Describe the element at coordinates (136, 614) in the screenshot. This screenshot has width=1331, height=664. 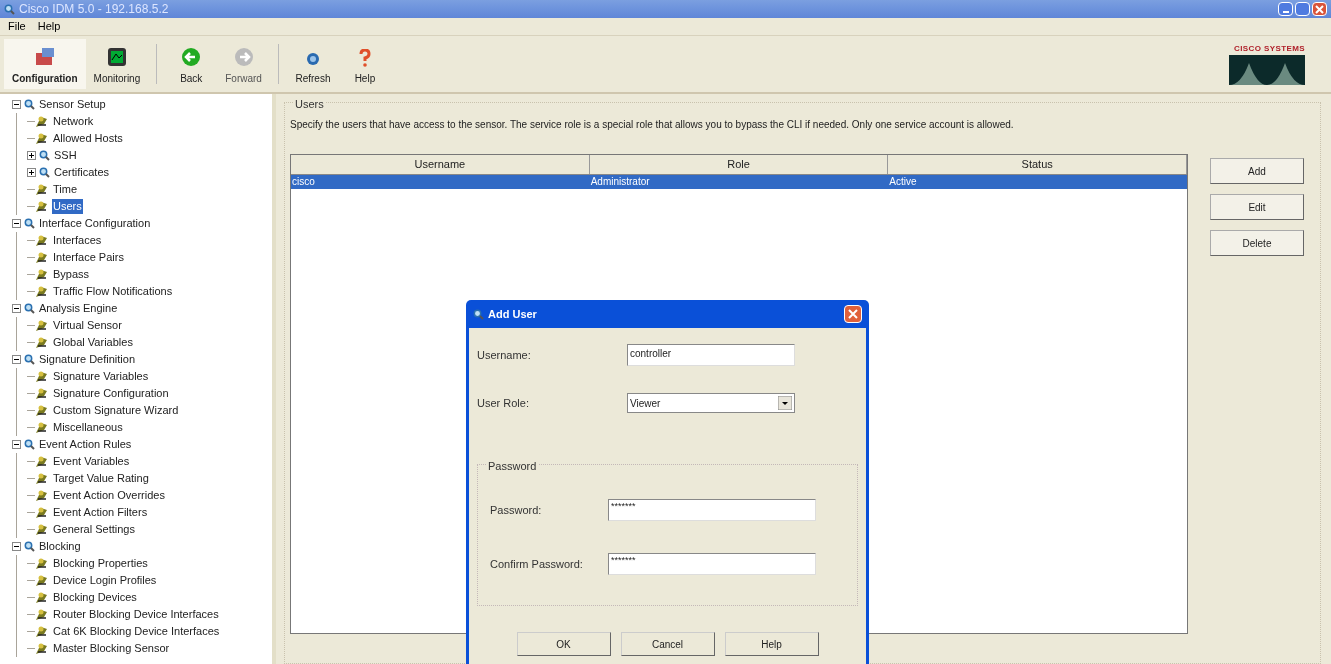
I see `tree-item: Router Blocking Device Interfaces` at that location.